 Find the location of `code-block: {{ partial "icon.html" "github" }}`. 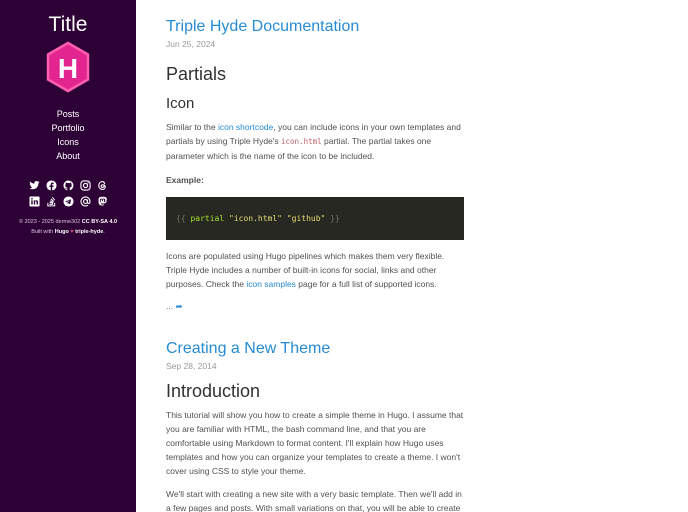

code-block: {{ partial "icon.html" "github" }} is located at coordinates (315, 218).